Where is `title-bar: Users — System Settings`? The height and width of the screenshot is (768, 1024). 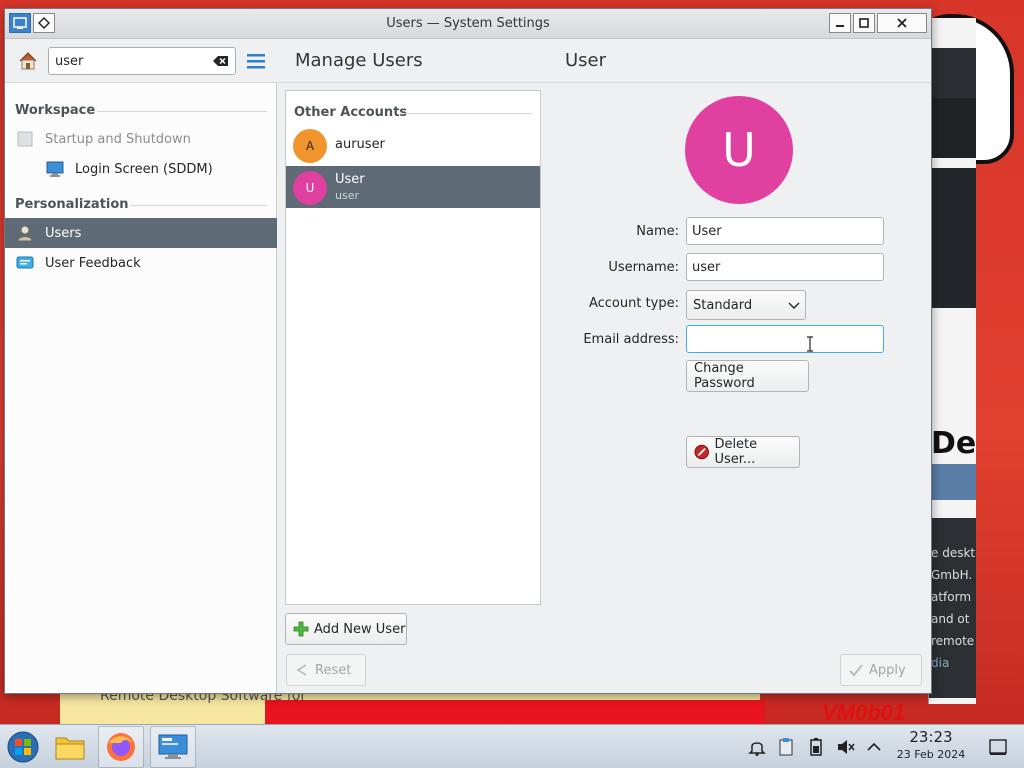 title-bar: Users — System Settings is located at coordinates (468, 24).